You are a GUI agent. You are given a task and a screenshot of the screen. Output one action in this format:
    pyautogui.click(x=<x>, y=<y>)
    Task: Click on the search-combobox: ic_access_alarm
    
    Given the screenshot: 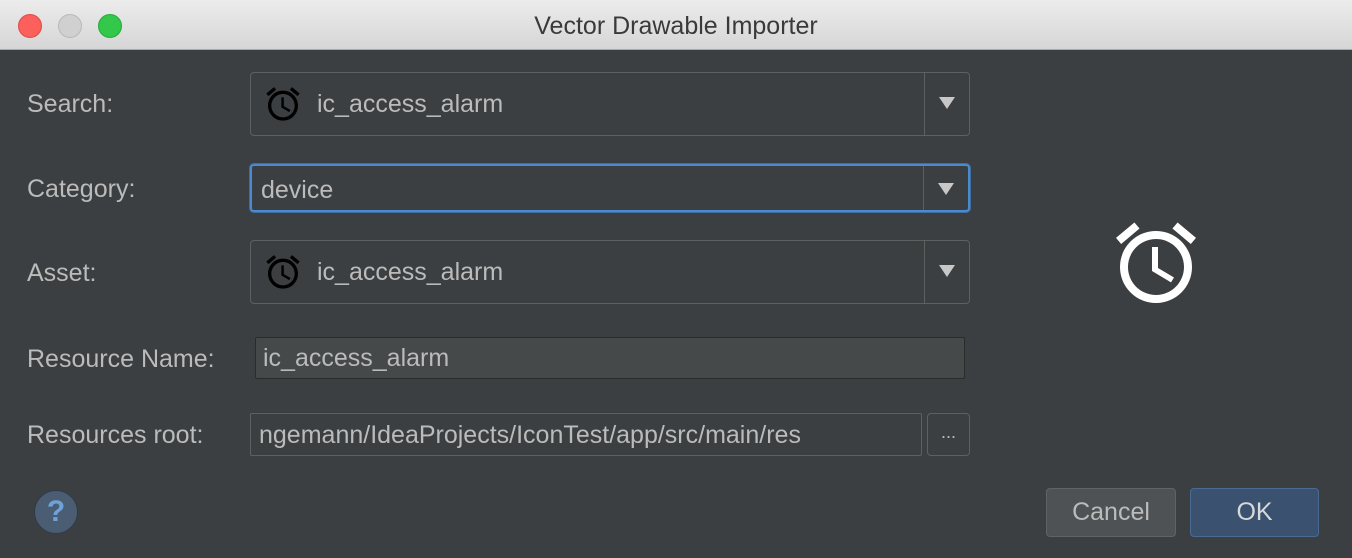 What is the action you would take?
    pyautogui.click(x=610, y=104)
    